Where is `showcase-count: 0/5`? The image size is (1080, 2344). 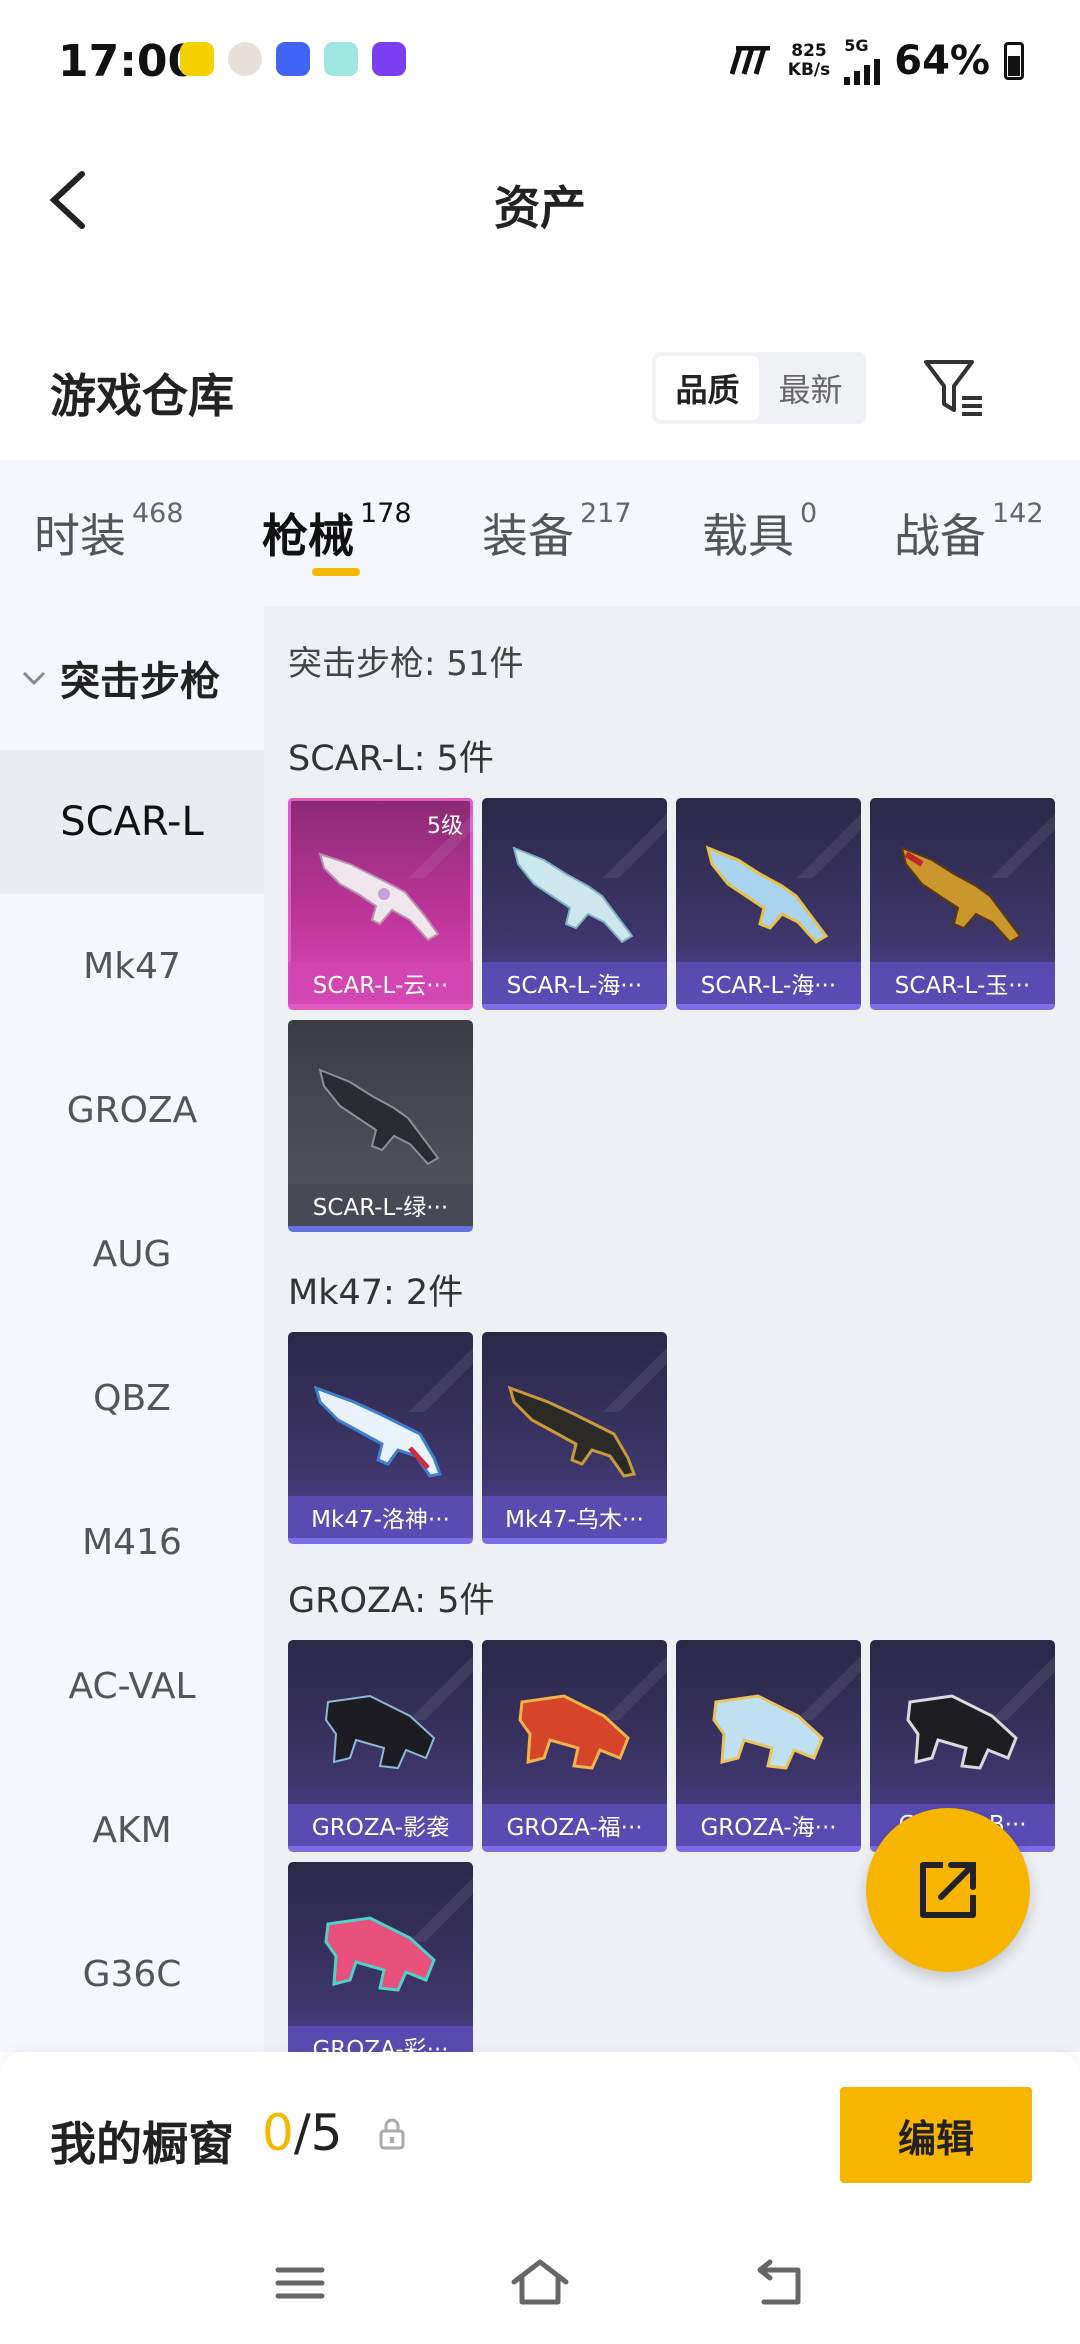
showcase-count: 0/5 is located at coordinates (302, 2133).